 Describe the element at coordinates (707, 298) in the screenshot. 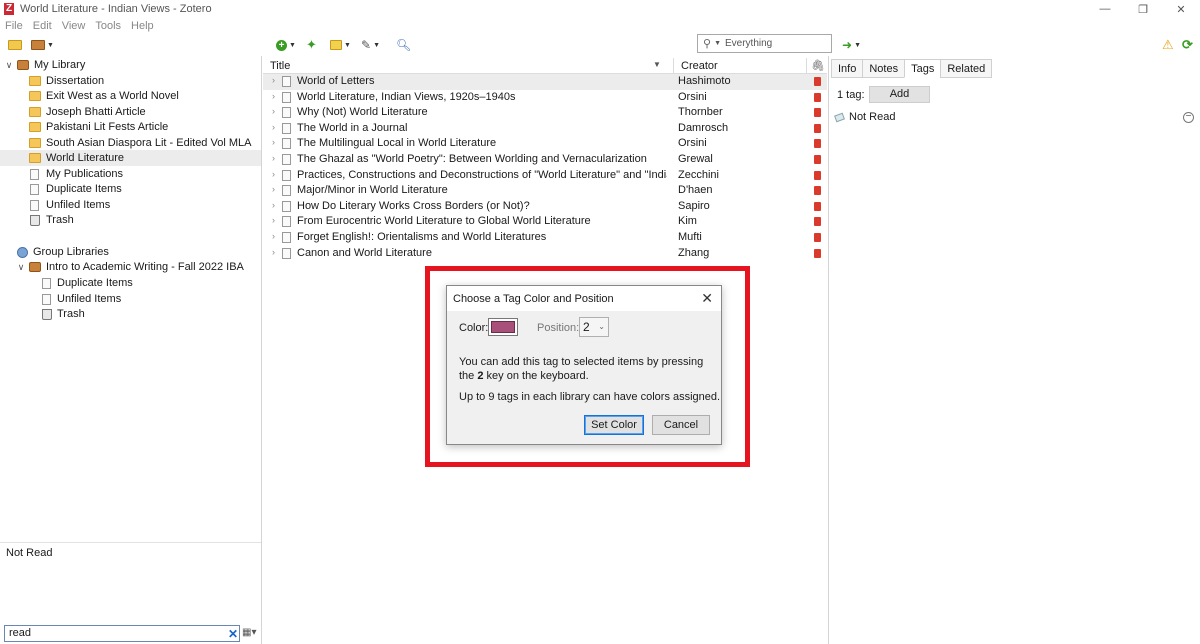

I see `dialog-close-icon: ✕` at that location.